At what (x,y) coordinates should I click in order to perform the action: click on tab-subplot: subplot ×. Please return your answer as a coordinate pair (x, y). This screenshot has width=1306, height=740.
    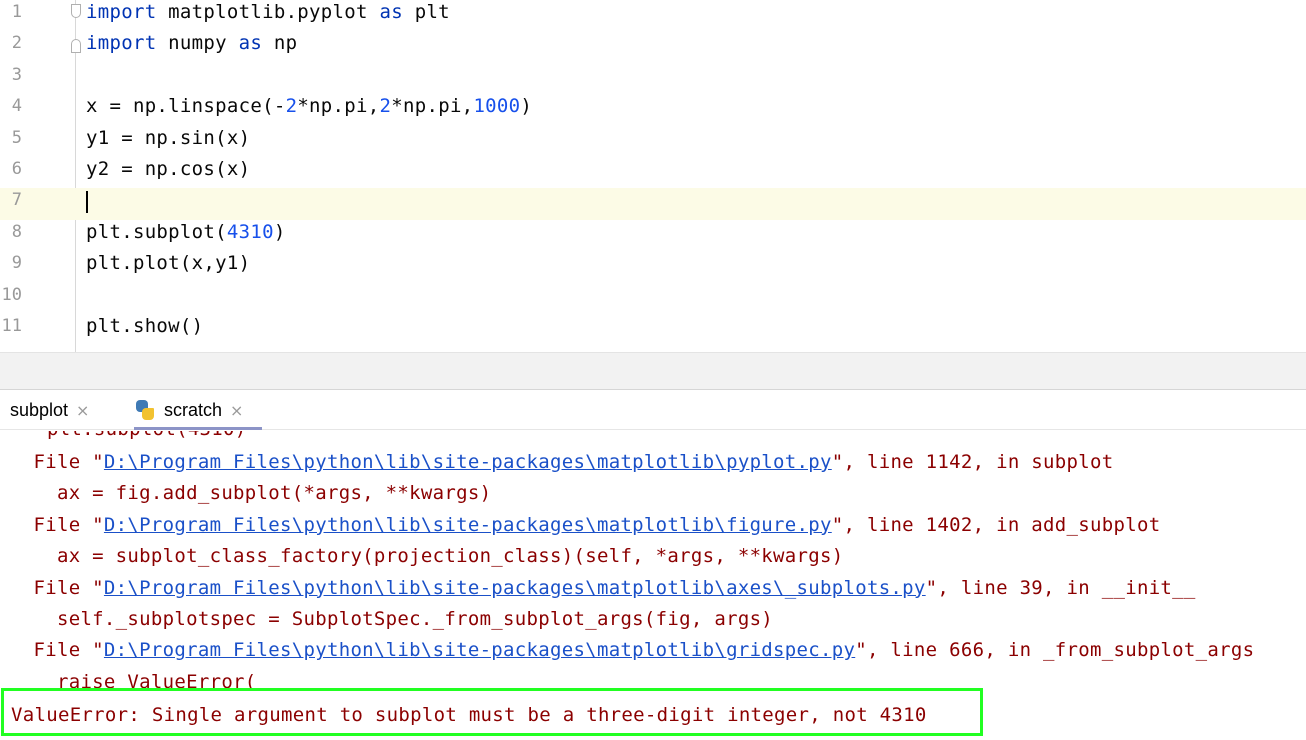
    Looking at the image, I should click on (49, 410).